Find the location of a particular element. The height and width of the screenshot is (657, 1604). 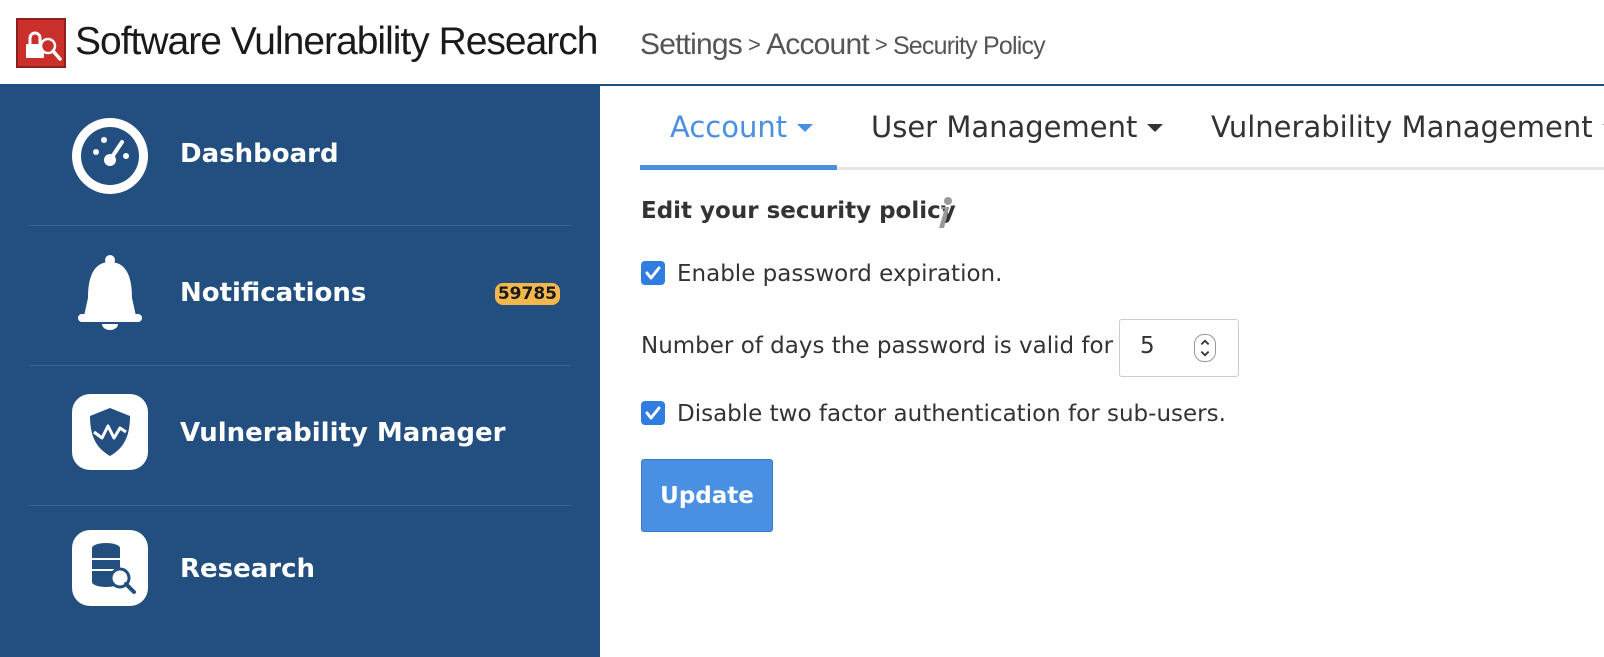

breadcrumb-account: Account is located at coordinates (818, 44).